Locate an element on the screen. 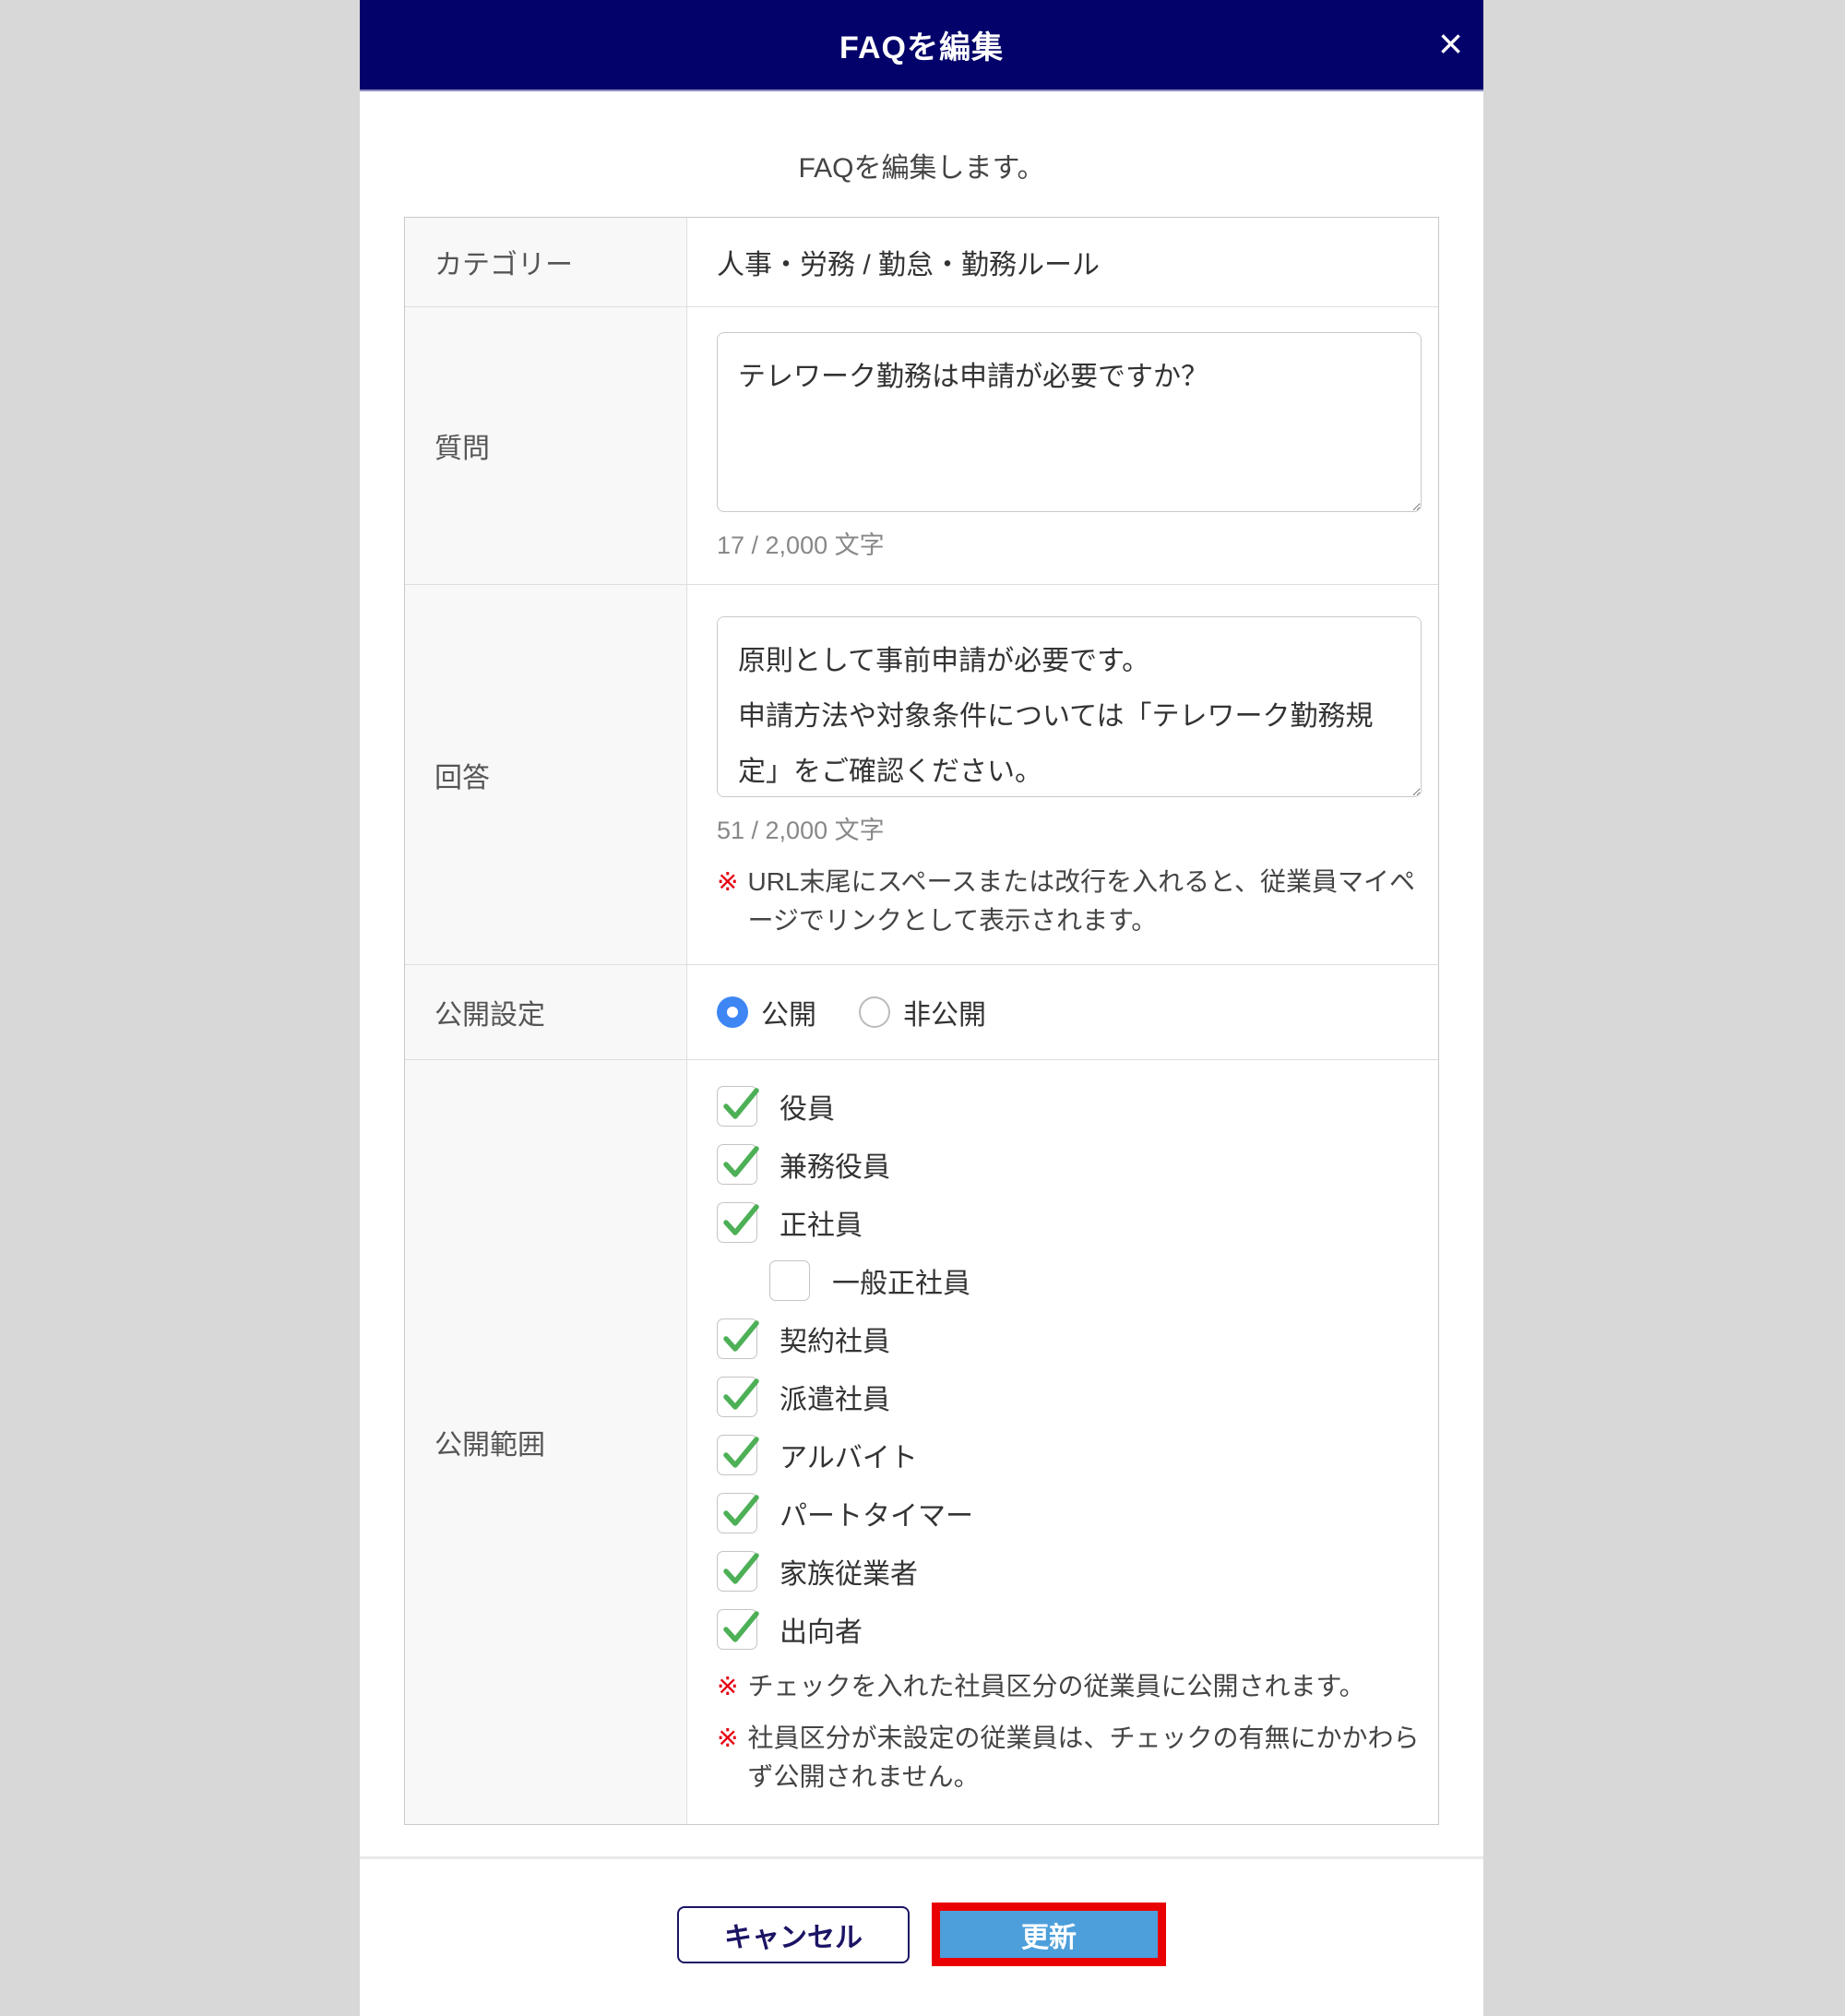 Image resolution: width=1845 pixels, height=2016 pixels. scope-label: 公開範囲 is located at coordinates (546, 1442).